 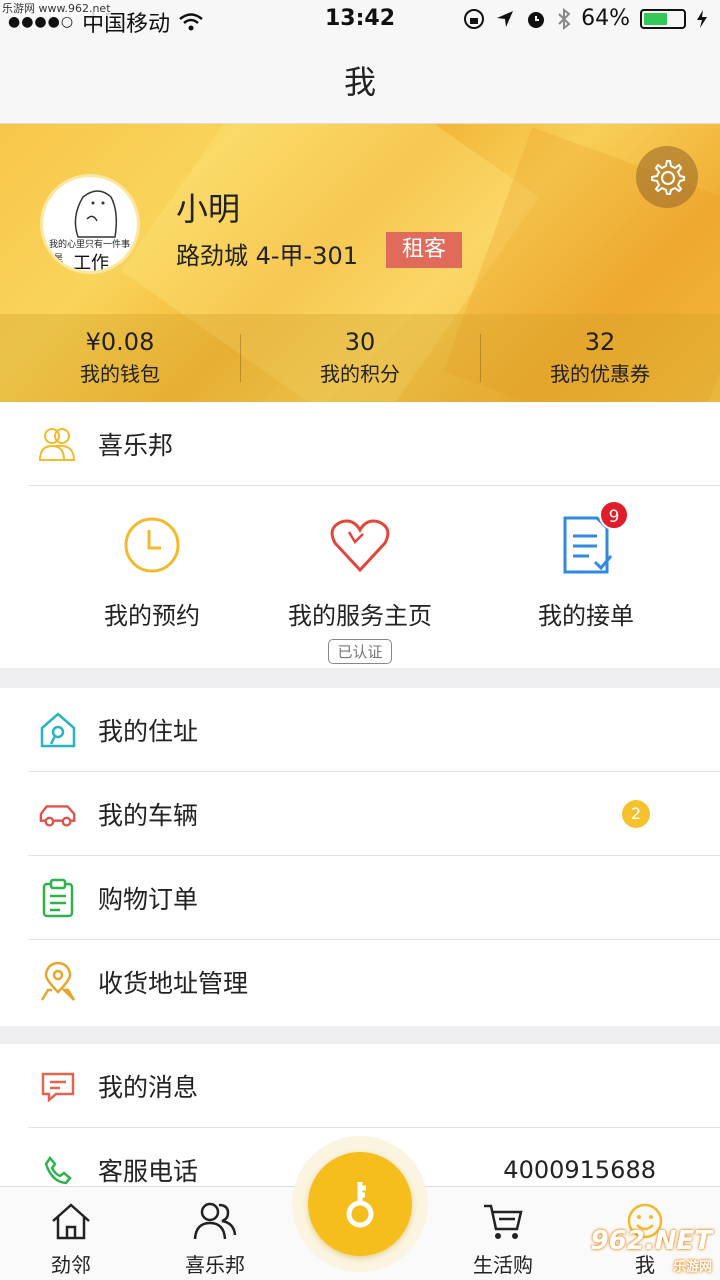 What do you see at coordinates (71, 1221) in the screenshot?
I see `home-icon` at bounding box center [71, 1221].